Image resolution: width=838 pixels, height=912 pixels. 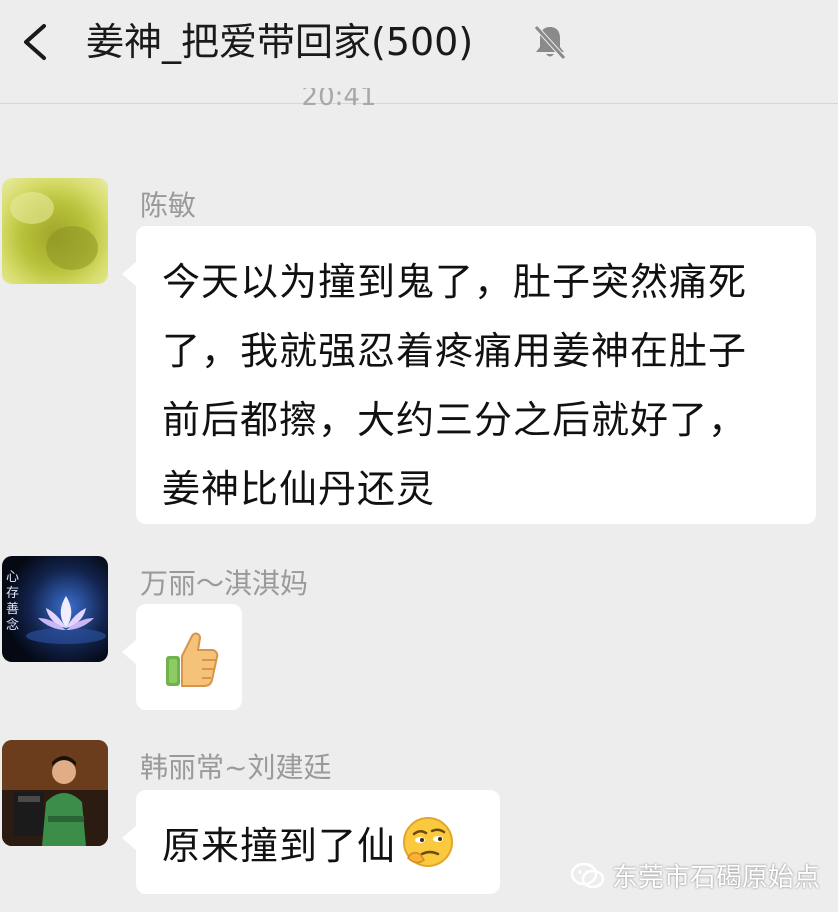 I want to click on message-bubble: 原来撞到了仙, so click(x=311, y=842).